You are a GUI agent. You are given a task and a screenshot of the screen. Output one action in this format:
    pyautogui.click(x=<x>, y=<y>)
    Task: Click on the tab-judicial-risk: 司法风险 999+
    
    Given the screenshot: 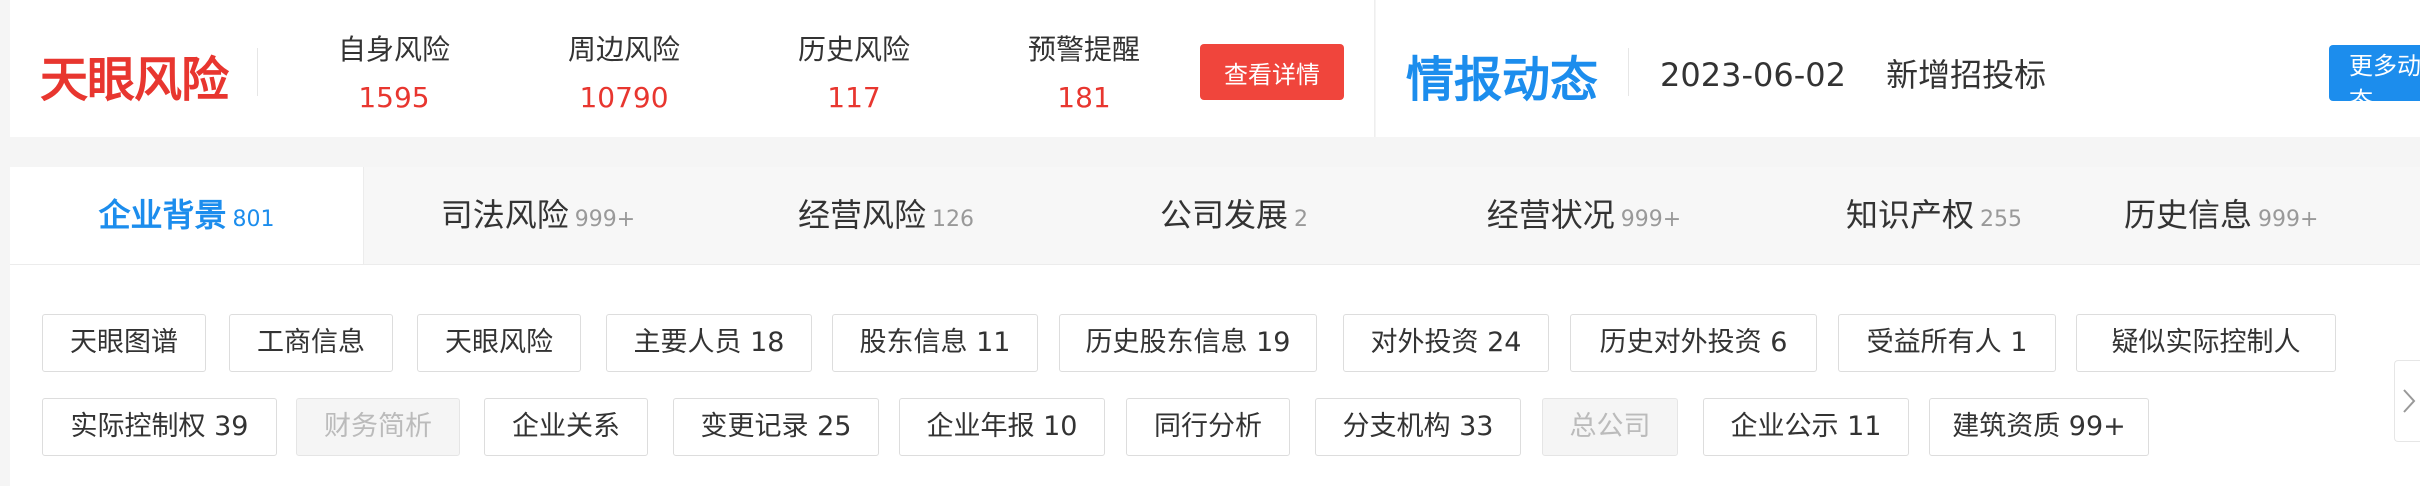 What is the action you would take?
    pyautogui.click(x=538, y=215)
    